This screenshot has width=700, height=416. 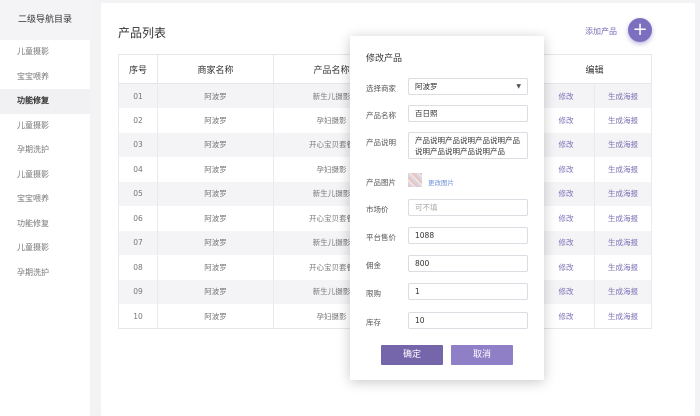 I want to click on merchant-select-value: 阿波罗, so click(x=426, y=86).